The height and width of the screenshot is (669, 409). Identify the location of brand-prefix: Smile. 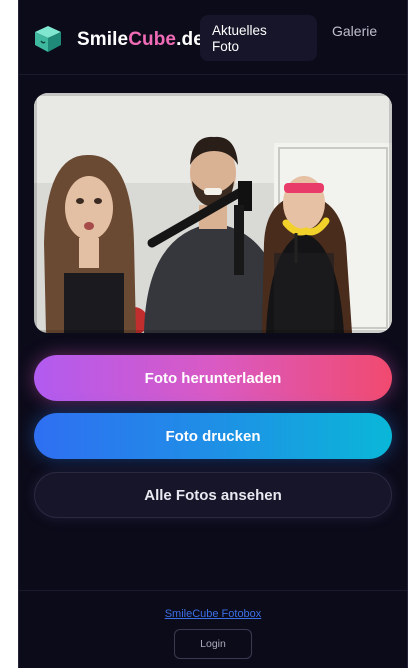
(103, 39).